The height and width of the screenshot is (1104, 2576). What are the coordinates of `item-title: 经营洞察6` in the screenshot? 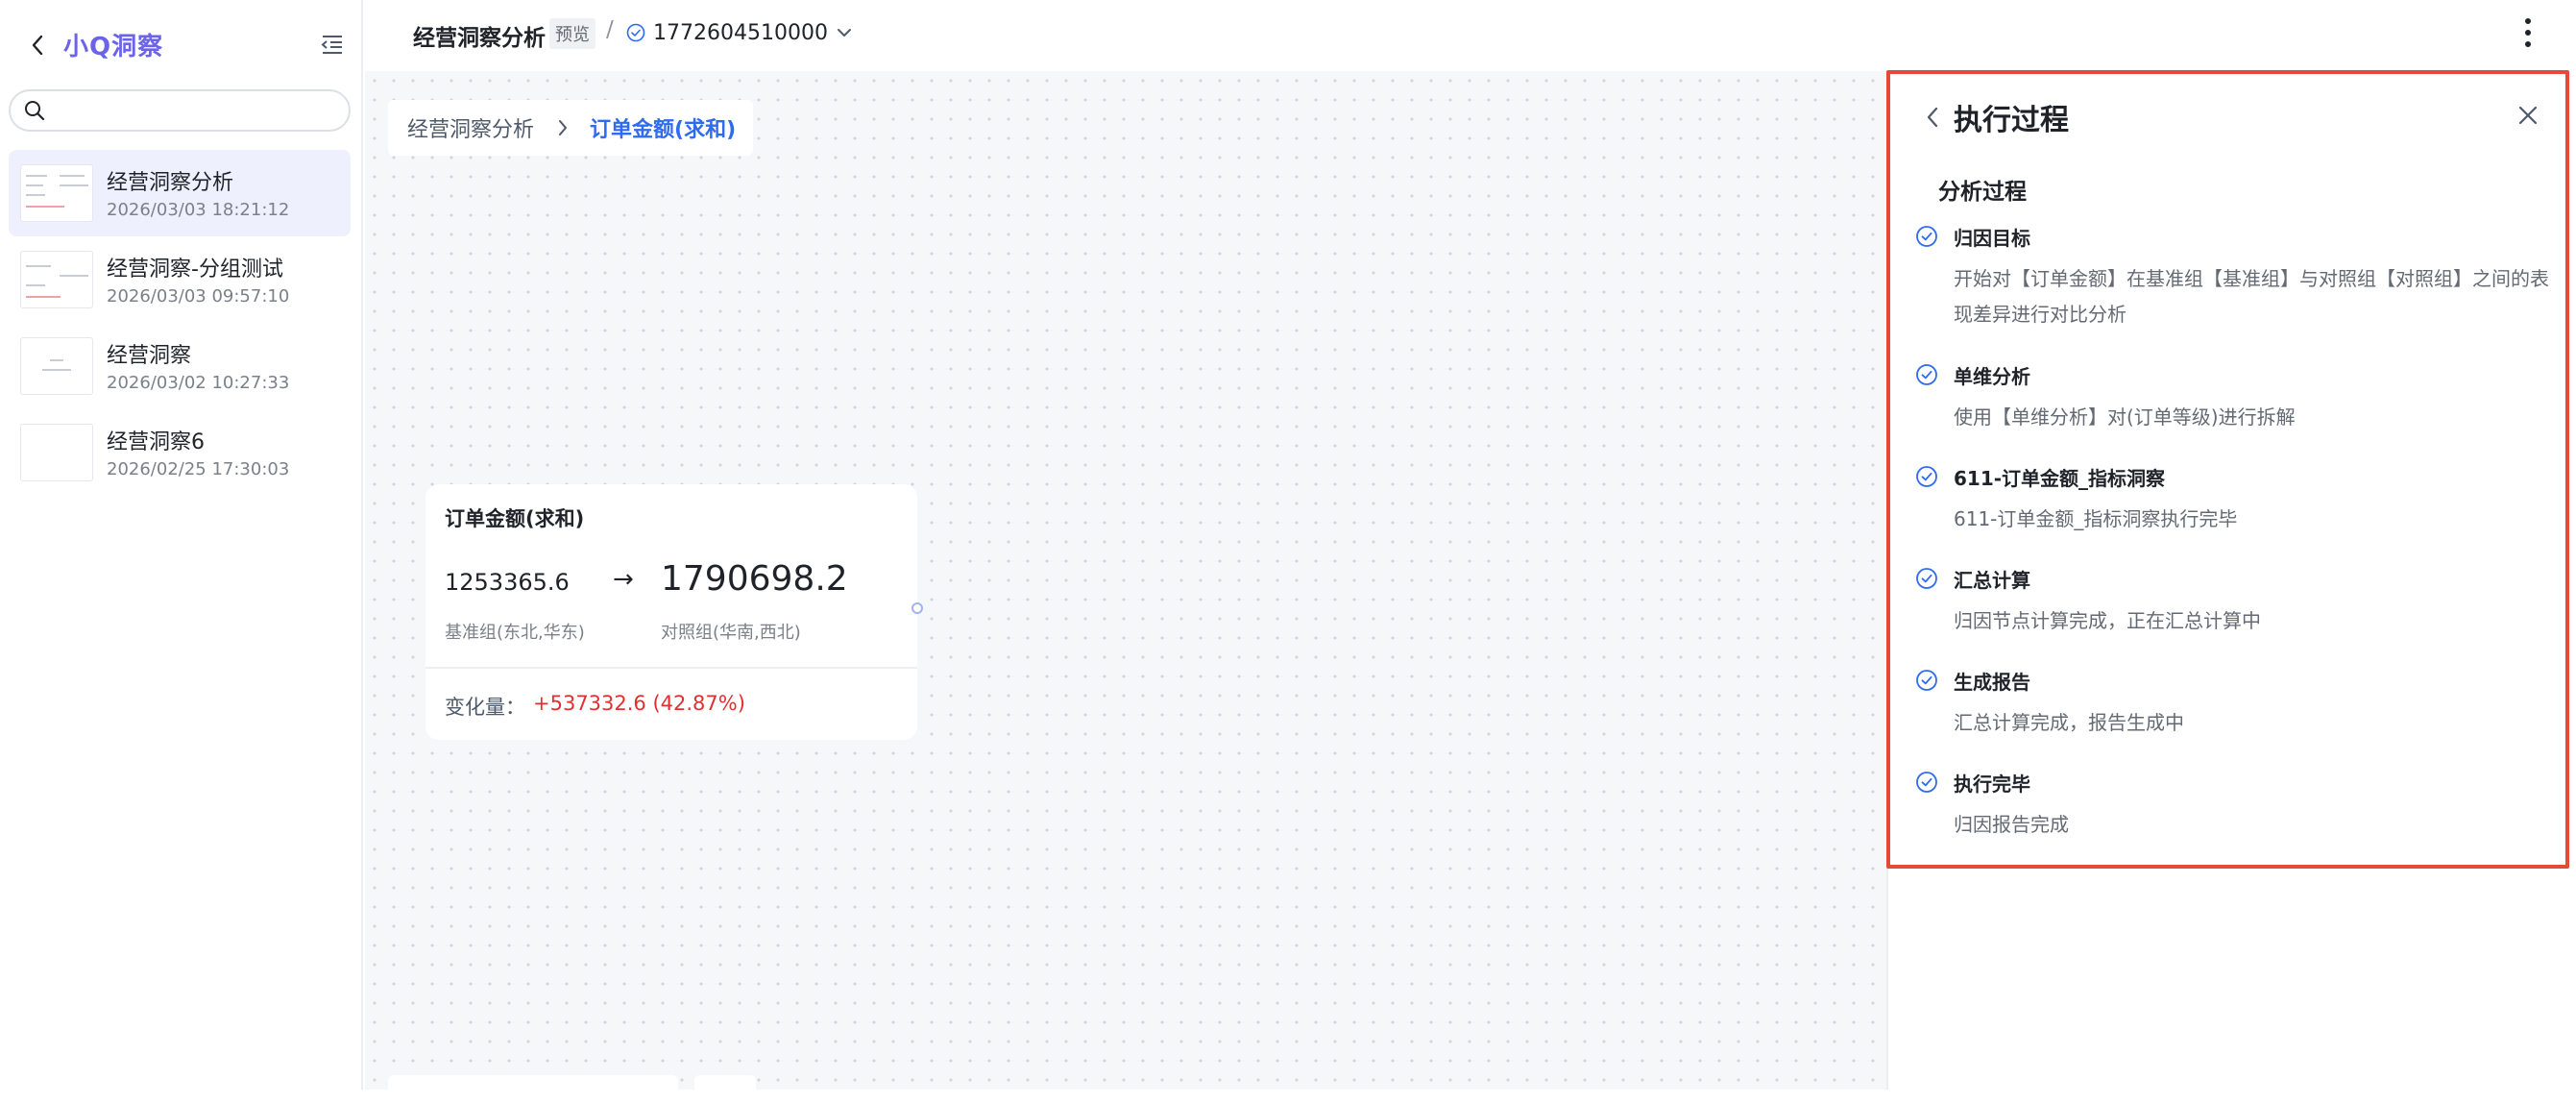 It's located at (156, 442).